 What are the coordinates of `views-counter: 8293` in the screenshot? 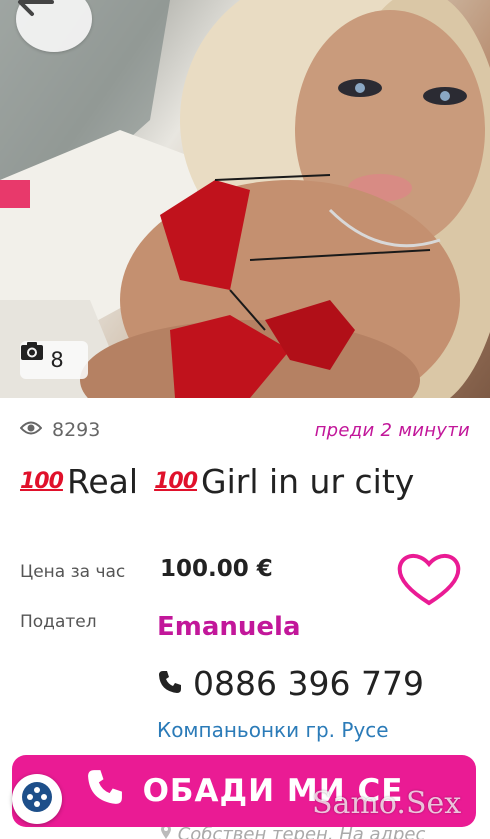 It's located at (60, 430).